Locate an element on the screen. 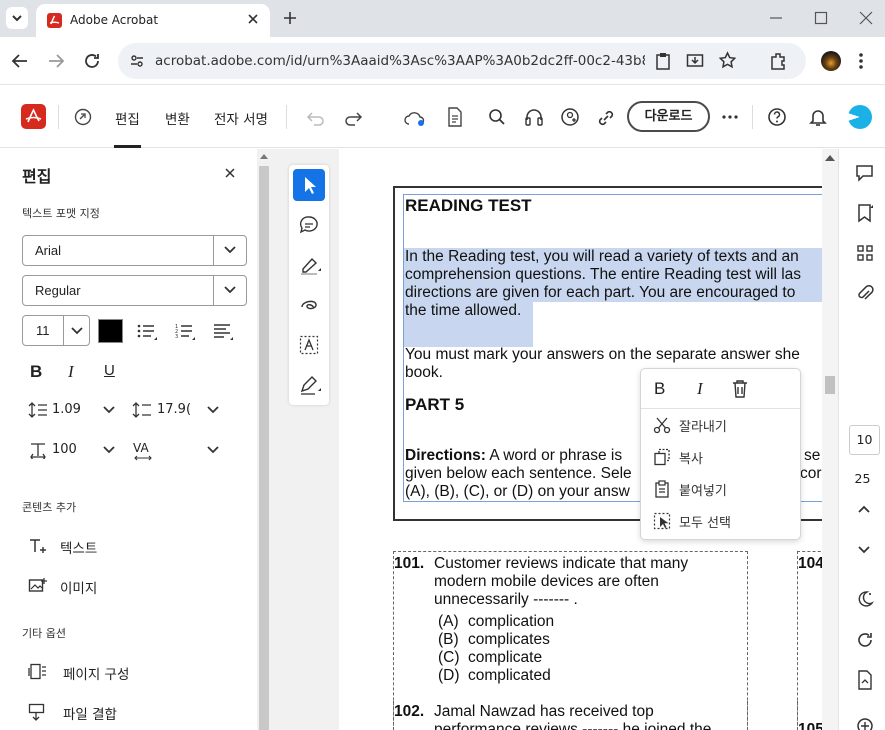 This screenshot has height=730, width=885. search-icon is located at coordinates (497, 117).